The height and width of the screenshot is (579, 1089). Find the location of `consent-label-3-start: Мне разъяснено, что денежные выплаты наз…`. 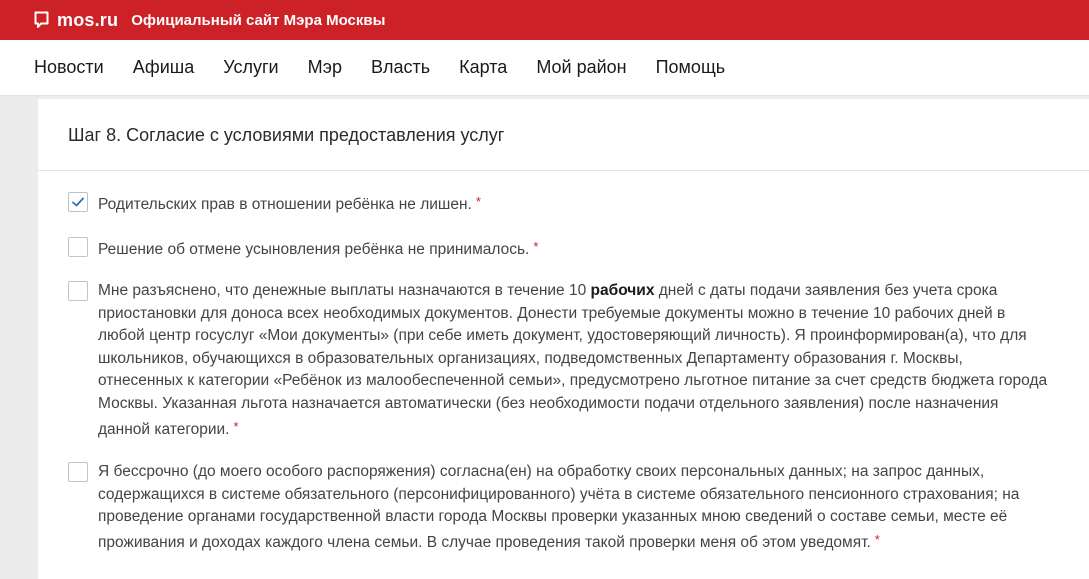

consent-label-3-start: Мне разъяснено, что денежные выплаты наз… is located at coordinates (344, 290).